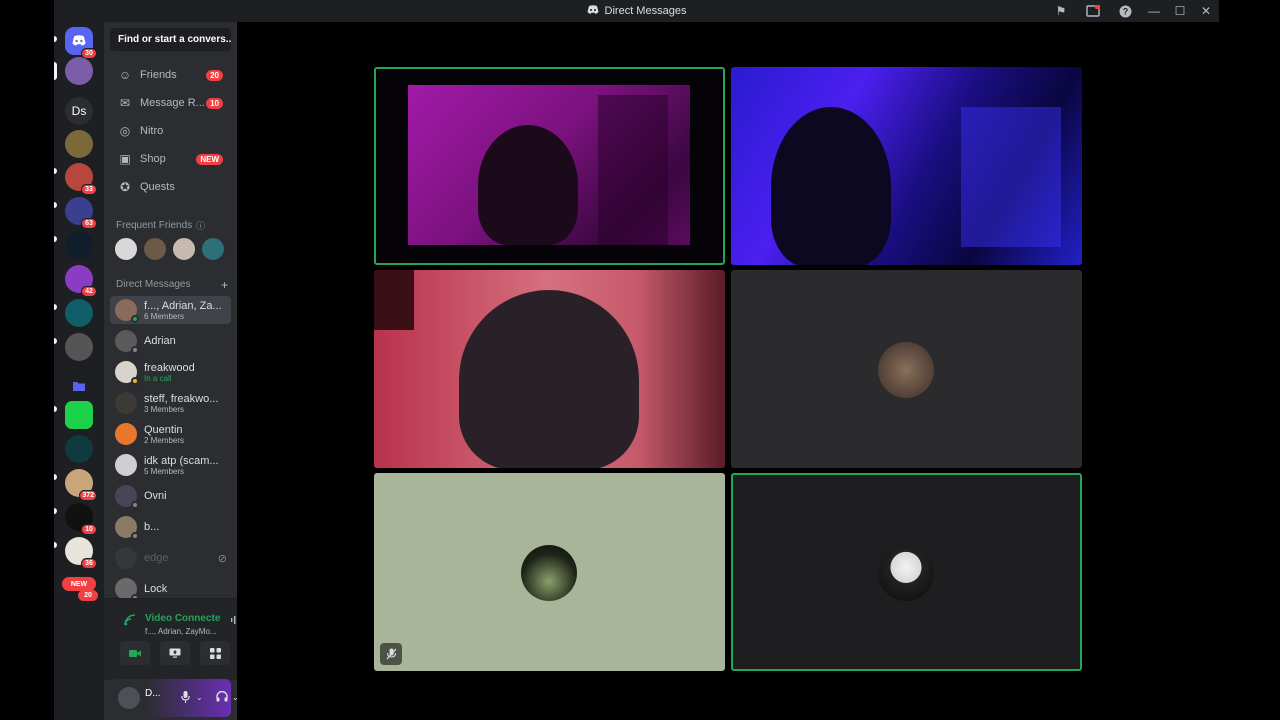 The image size is (1280, 720). Describe the element at coordinates (81, 519) in the screenshot. I see `server-icon: 10` at that location.